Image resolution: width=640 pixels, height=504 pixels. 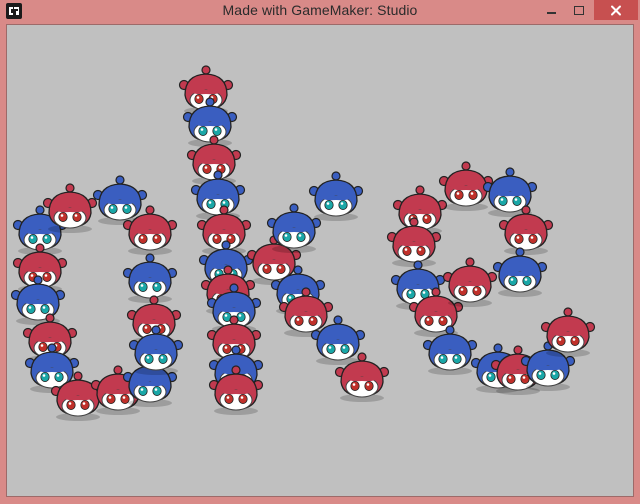 I want to click on minimize-icon, so click(x=551, y=13).